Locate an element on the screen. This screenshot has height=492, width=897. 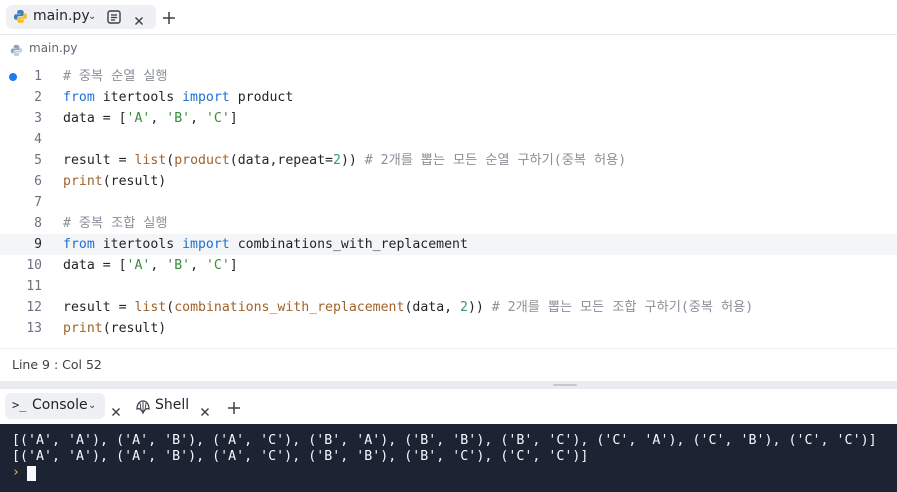
code-token: # 중복 조합 실행 is located at coordinates (115, 223).